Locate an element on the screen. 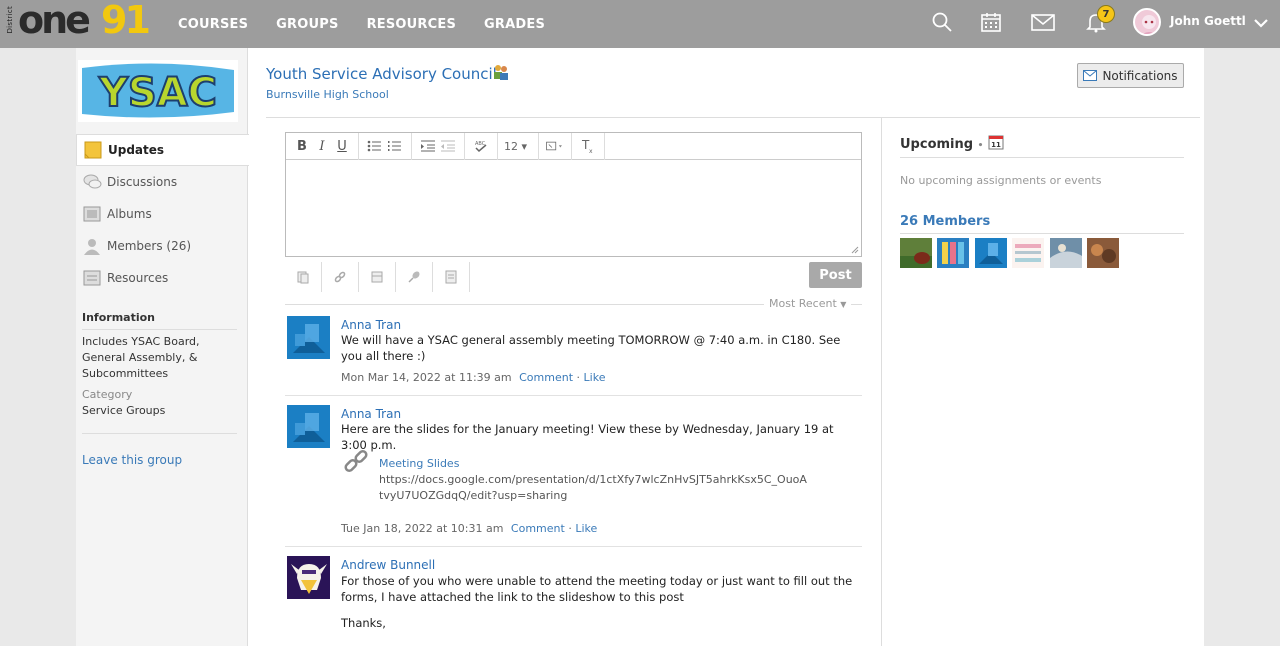 Image resolution: width=1280 pixels, height=646 pixels. logo-number-text: 91 is located at coordinates (126, 21).